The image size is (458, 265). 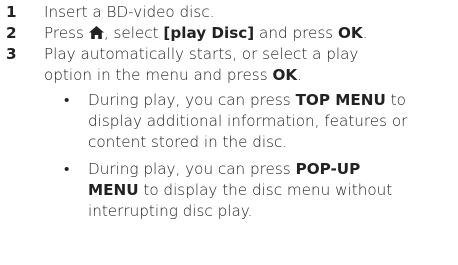 I want to click on step-text: Press , select [play Disc] and press OK., so click(x=251, y=34).